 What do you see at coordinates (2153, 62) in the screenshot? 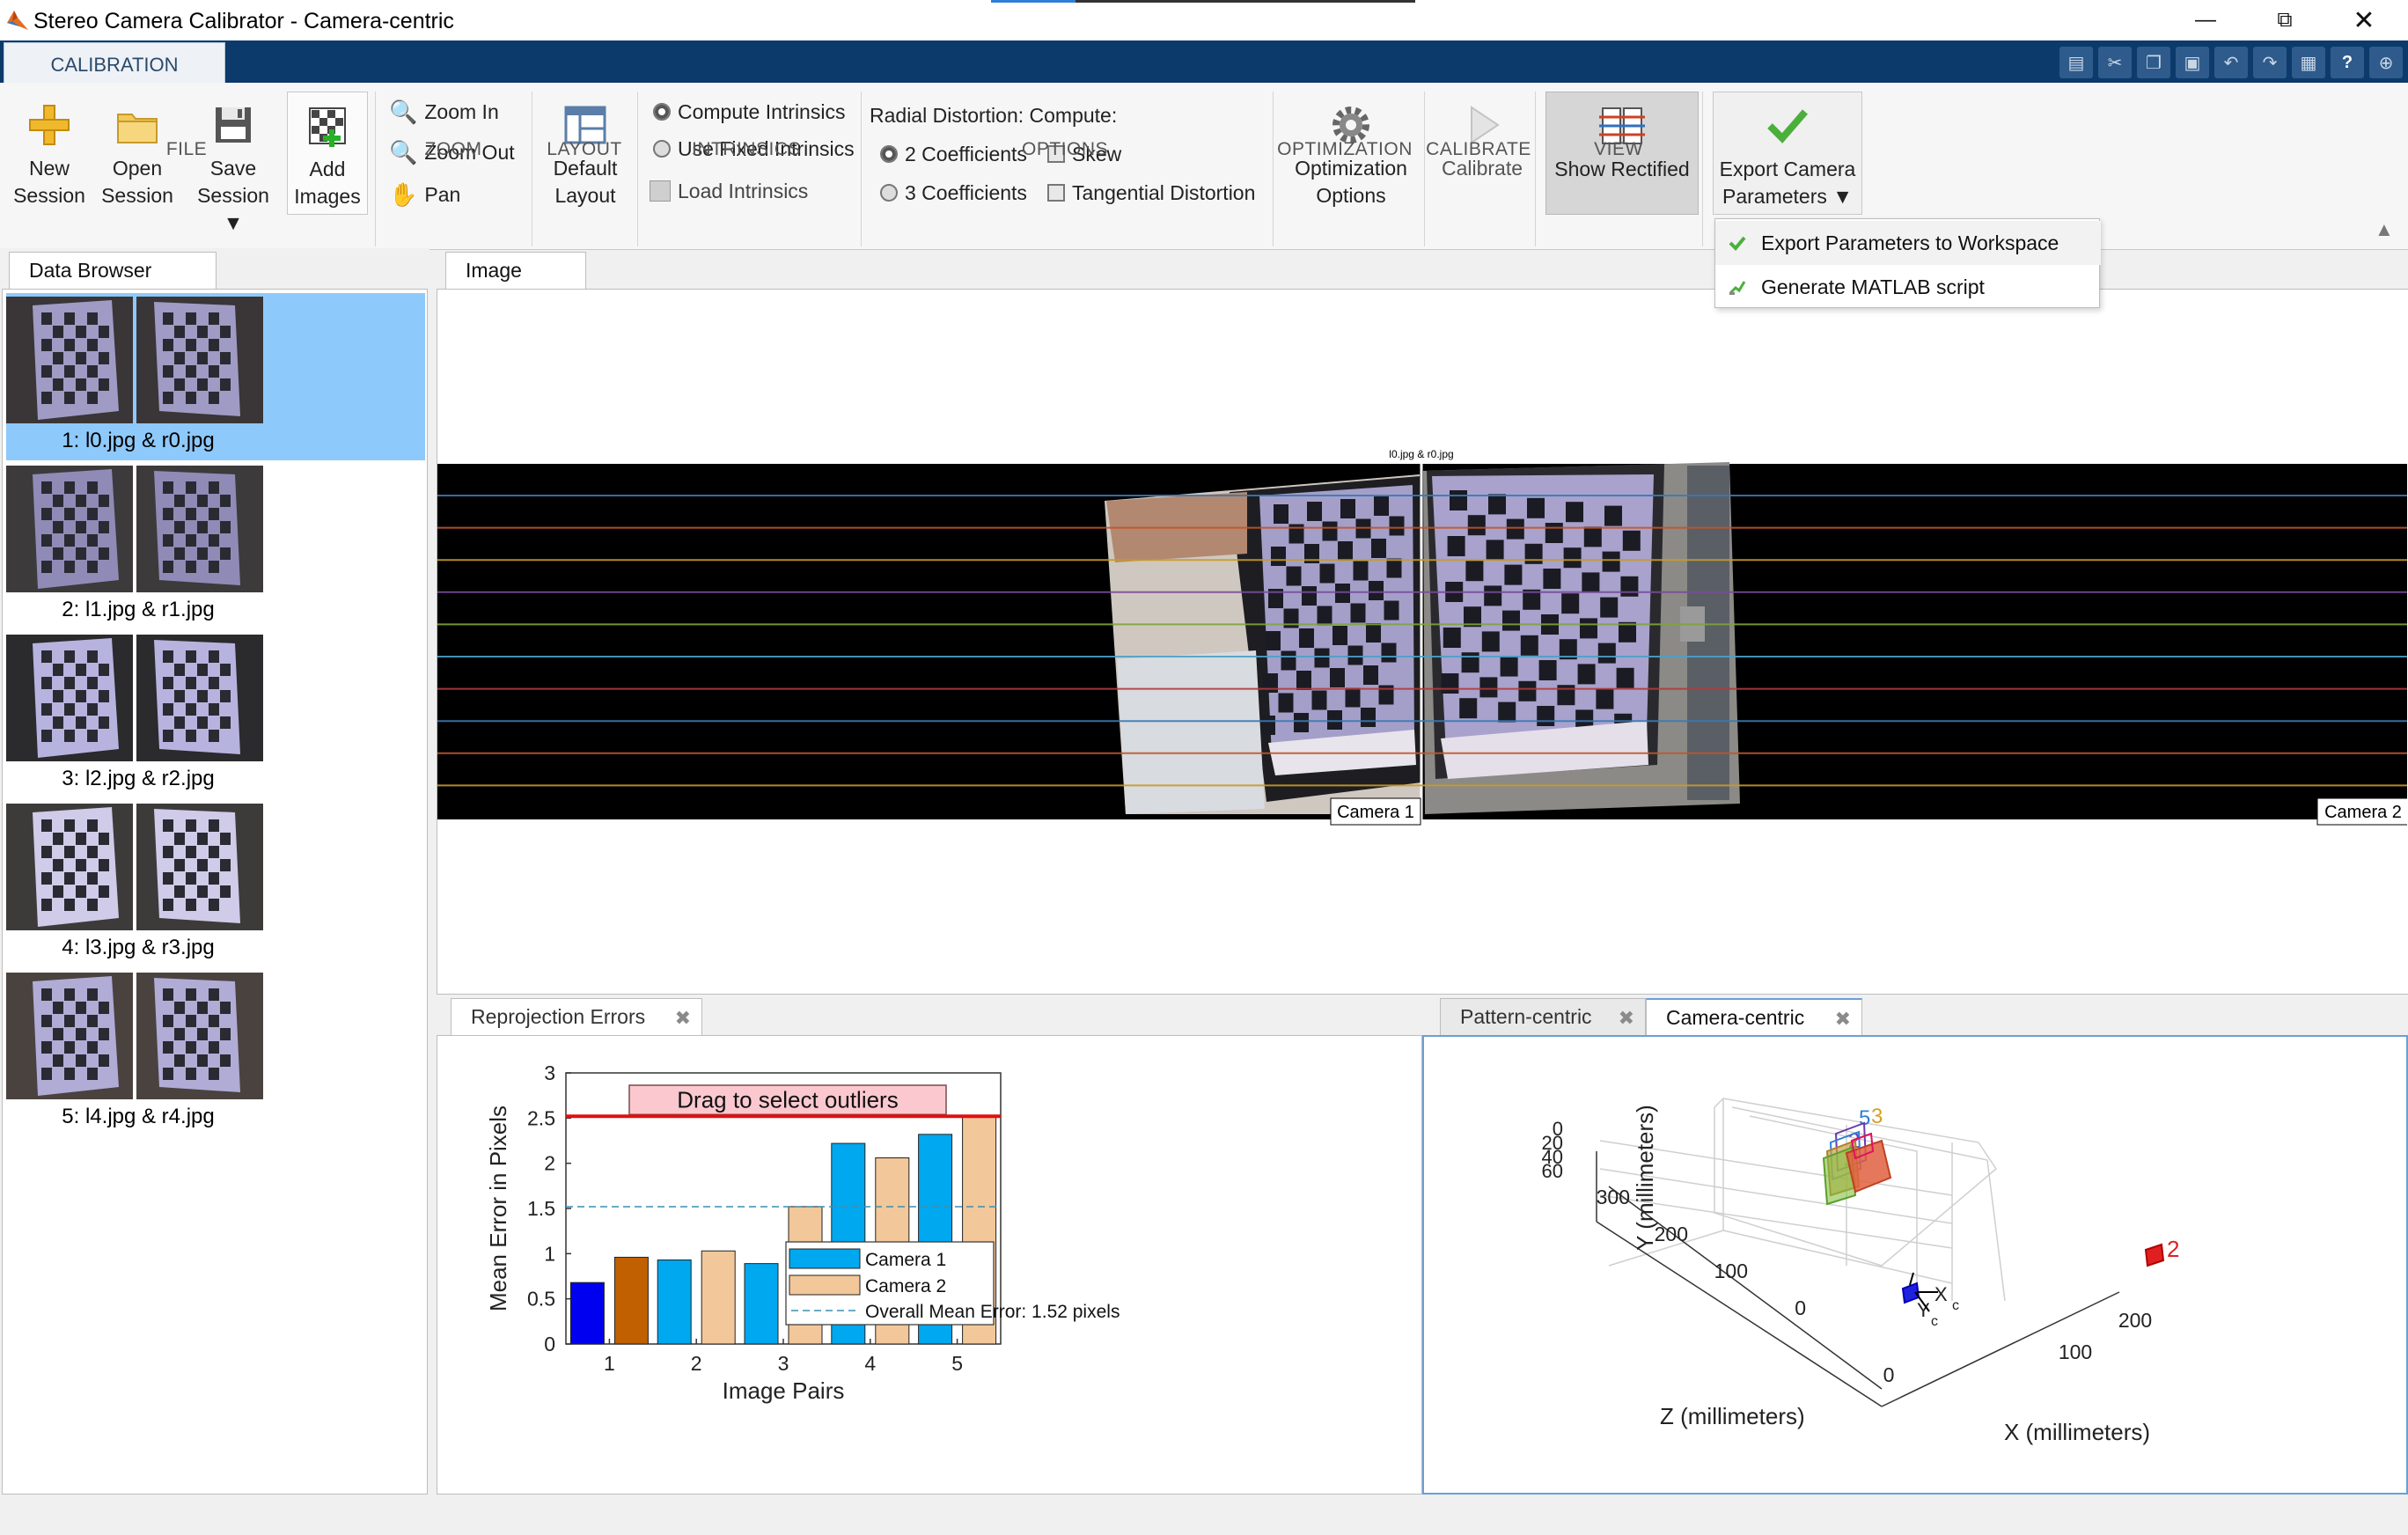
I see `copy-icon: ❐` at bounding box center [2153, 62].